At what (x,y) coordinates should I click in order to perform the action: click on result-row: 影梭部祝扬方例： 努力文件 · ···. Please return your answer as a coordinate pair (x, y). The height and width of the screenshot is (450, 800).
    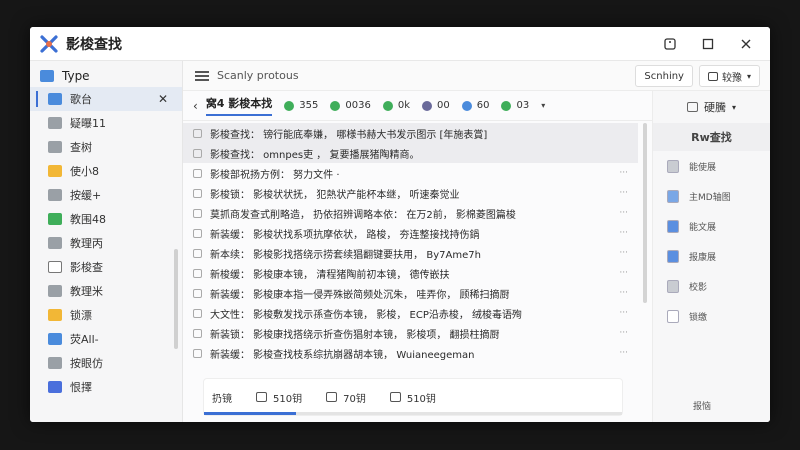
    Looking at the image, I should click on (410, 173).